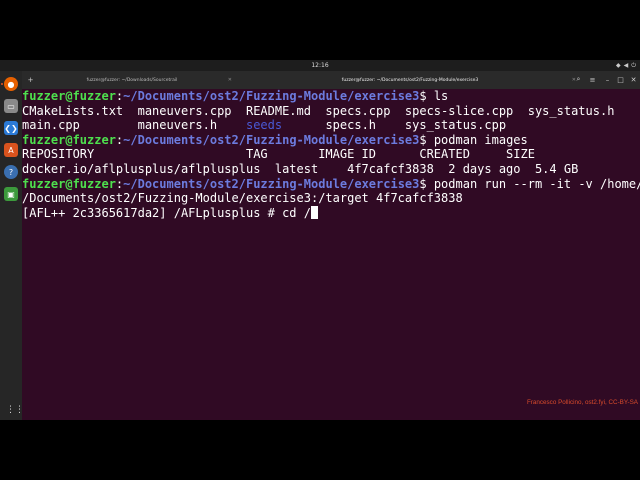  What do you see at coordinates (620, 79) in the screenshot?
I see `maximize-icon: □` at bounding box center [620, 79].